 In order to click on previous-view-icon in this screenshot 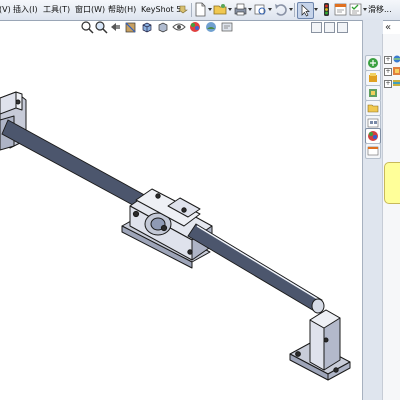, I will do `click(115, 27)`.